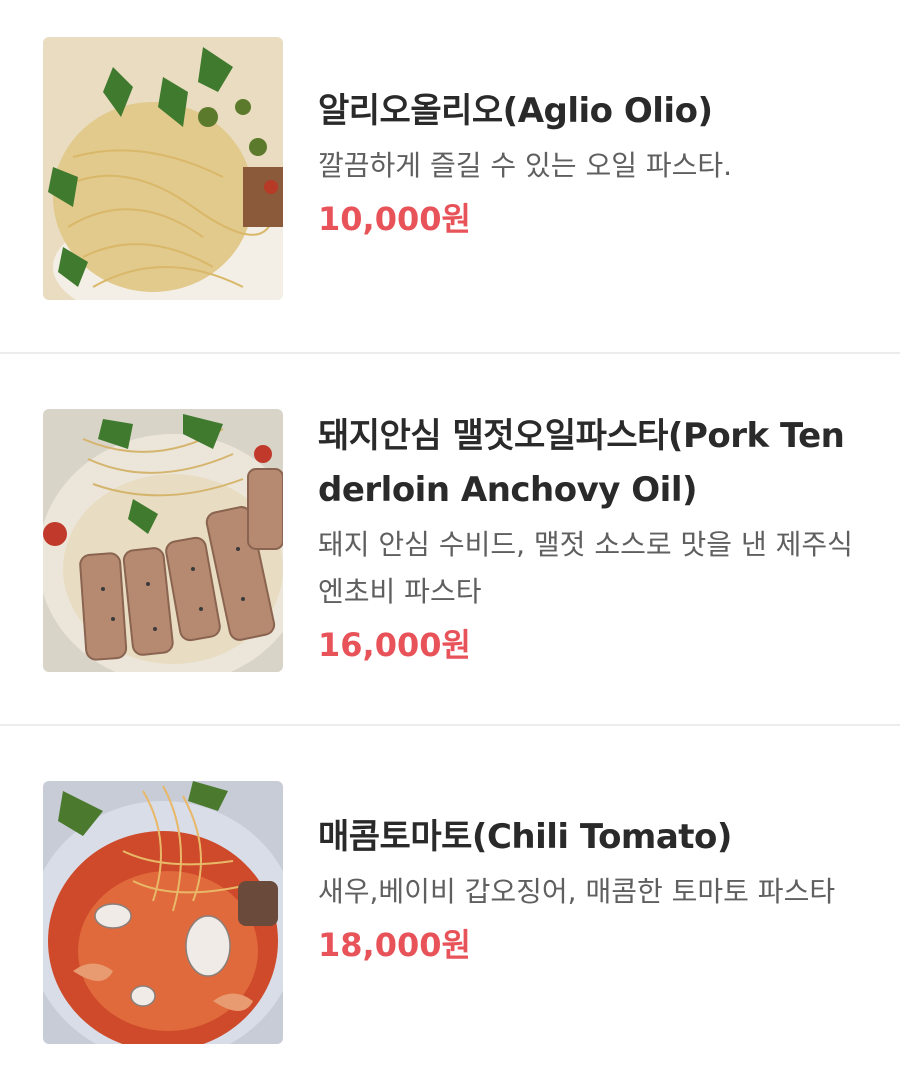 This screenshot has height=1088, width=900. What do you see at coordinates (515, 111) in the screenshot?
I see `menu-item-name: 알리오올리오(Aglio Olio)` at bounding box center [515, 111].